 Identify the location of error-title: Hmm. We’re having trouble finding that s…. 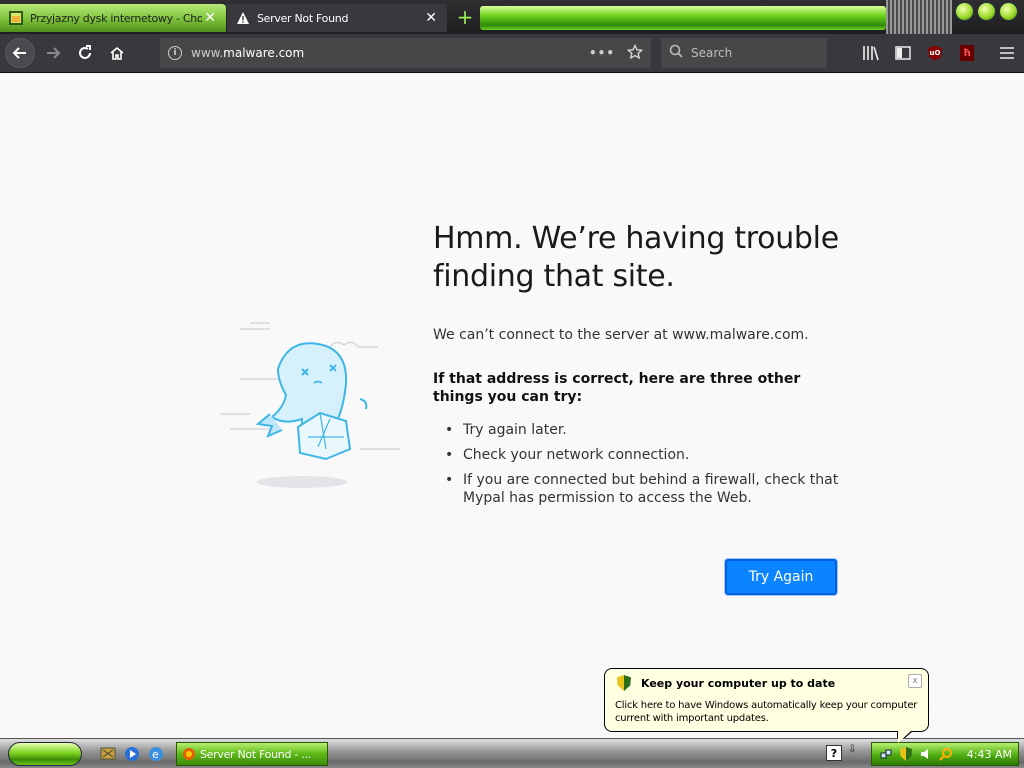
(636, 257).